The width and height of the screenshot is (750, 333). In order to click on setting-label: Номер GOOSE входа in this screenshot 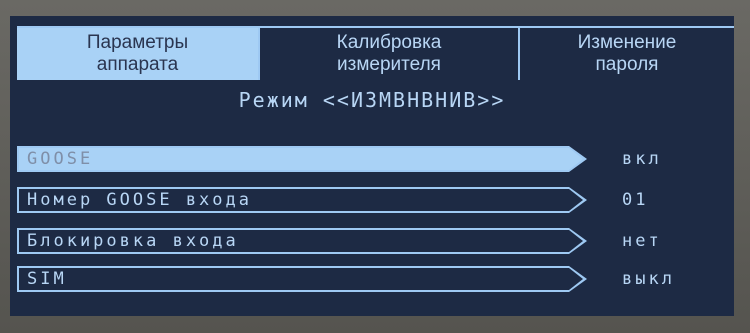, I will do `click(139, 200)`.